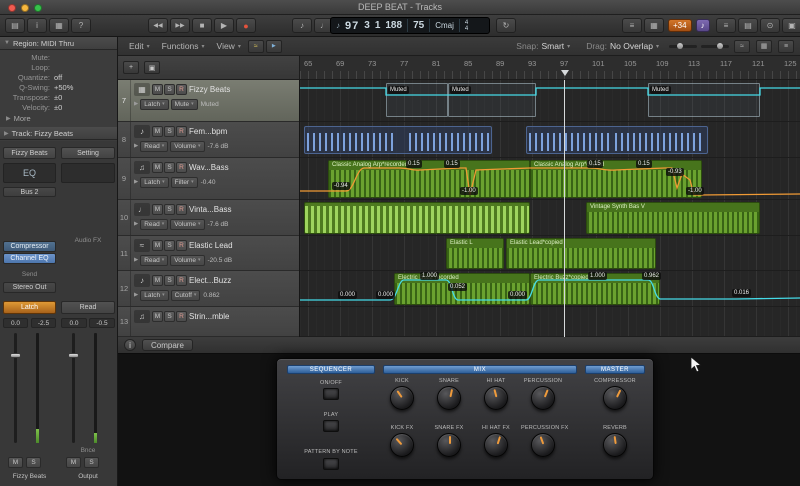 The image size is (800, 486). What do you see at coordinates (73, 388) in the screenshot?
I see `volume-fader-output` at bounding box center [73, 388].